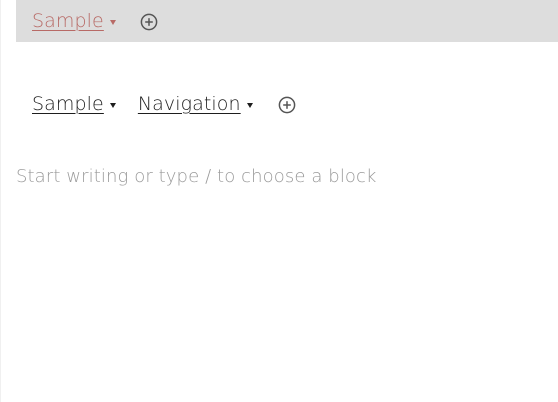  I want to click on nav-item-sample-selected: Sample, so click(74, 21).